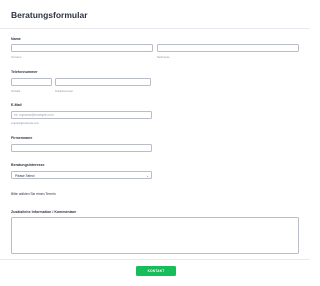 The width and height of the screenshot is (320, 286). What do you see at coordinates (64, 91) in the screenshot?
I see `phone-number-sublabel: Telefonnummer` at bounding box center [64, 91].